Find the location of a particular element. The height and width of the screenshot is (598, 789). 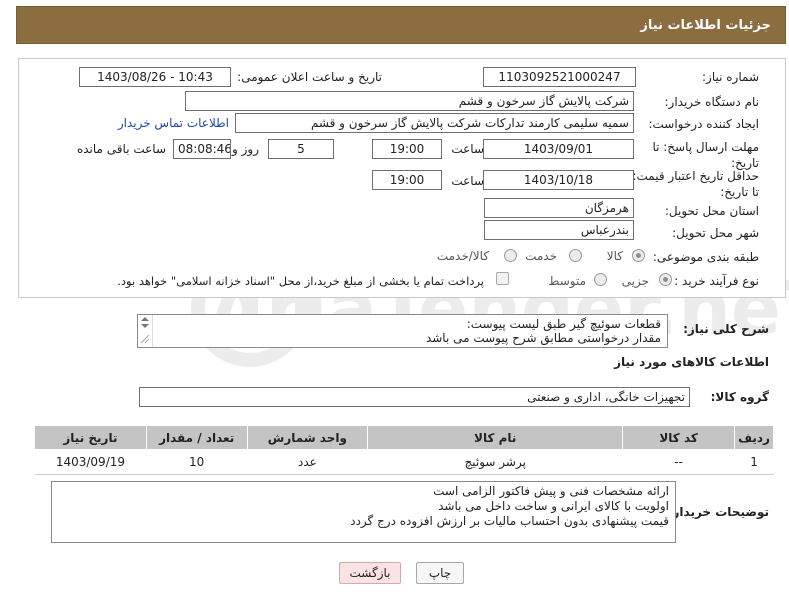

print-button: چاپ is located at coordinates (440, 573).